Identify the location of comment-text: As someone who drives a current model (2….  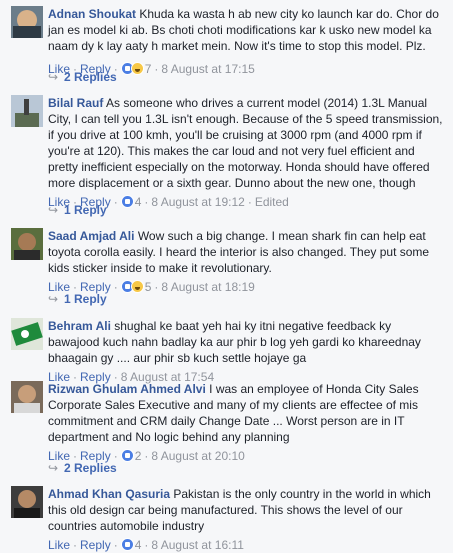
(245, 143).